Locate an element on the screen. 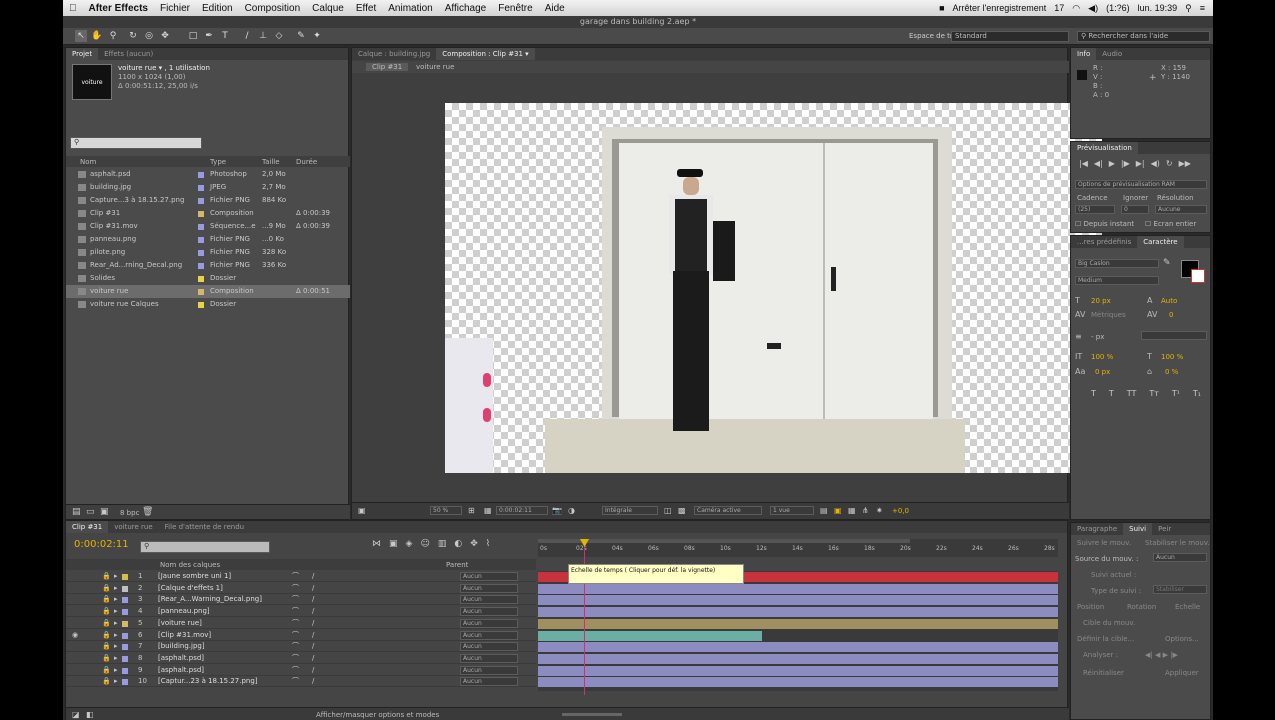 The image size is (1275, 720). camera-tool-icon: ◎ is located at coordinates (149, 36).